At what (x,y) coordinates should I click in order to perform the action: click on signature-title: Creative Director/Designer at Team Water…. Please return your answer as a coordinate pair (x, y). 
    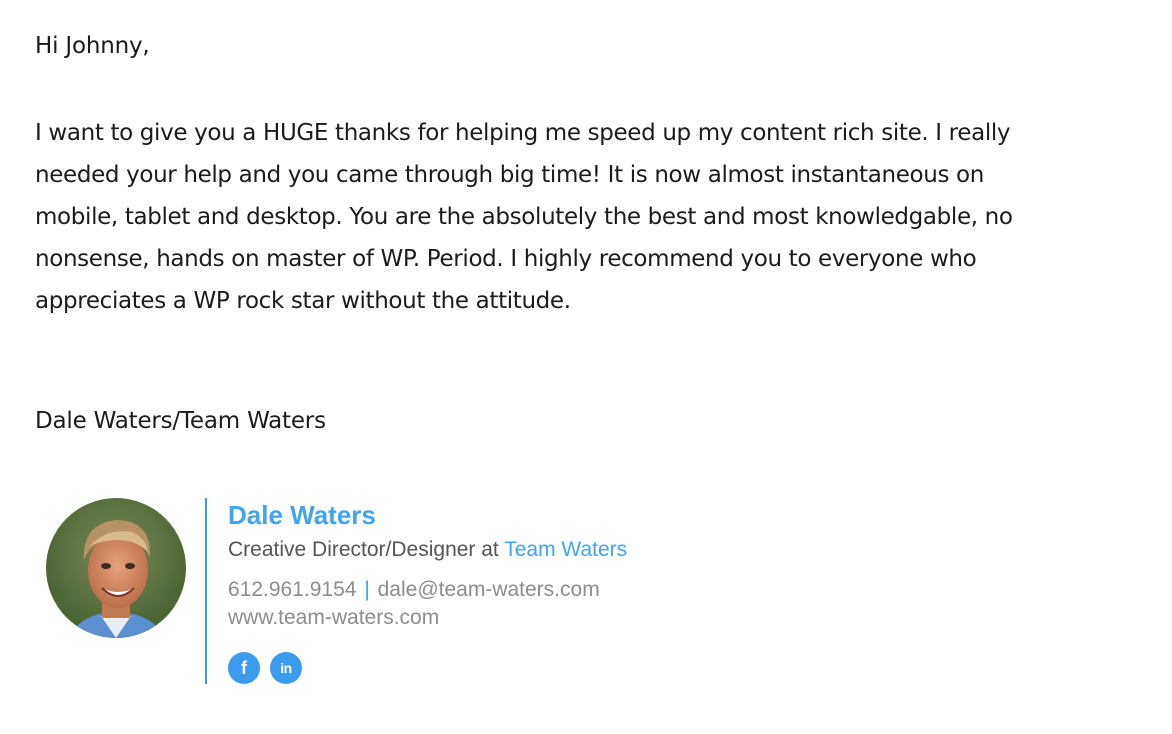
    Looking at the image, I should click on (427, 550).